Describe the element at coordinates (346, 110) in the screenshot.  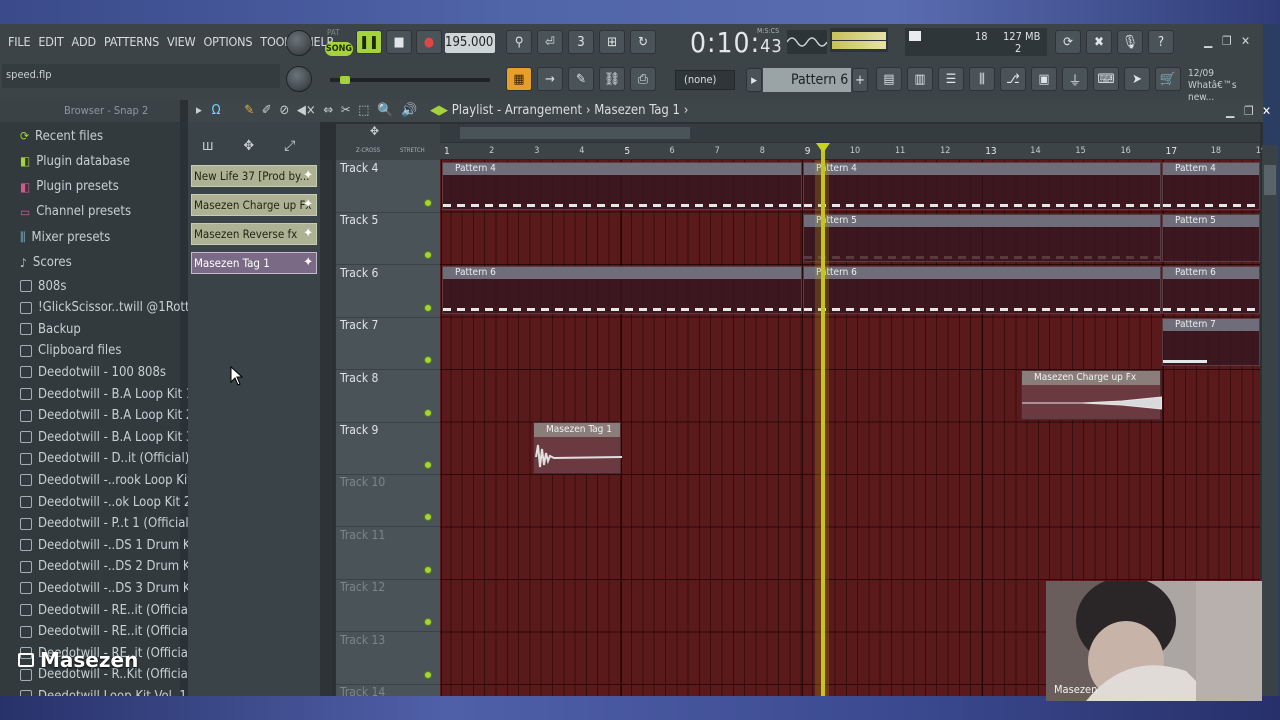
I see `slice-tool-icon: ✂` at that location.